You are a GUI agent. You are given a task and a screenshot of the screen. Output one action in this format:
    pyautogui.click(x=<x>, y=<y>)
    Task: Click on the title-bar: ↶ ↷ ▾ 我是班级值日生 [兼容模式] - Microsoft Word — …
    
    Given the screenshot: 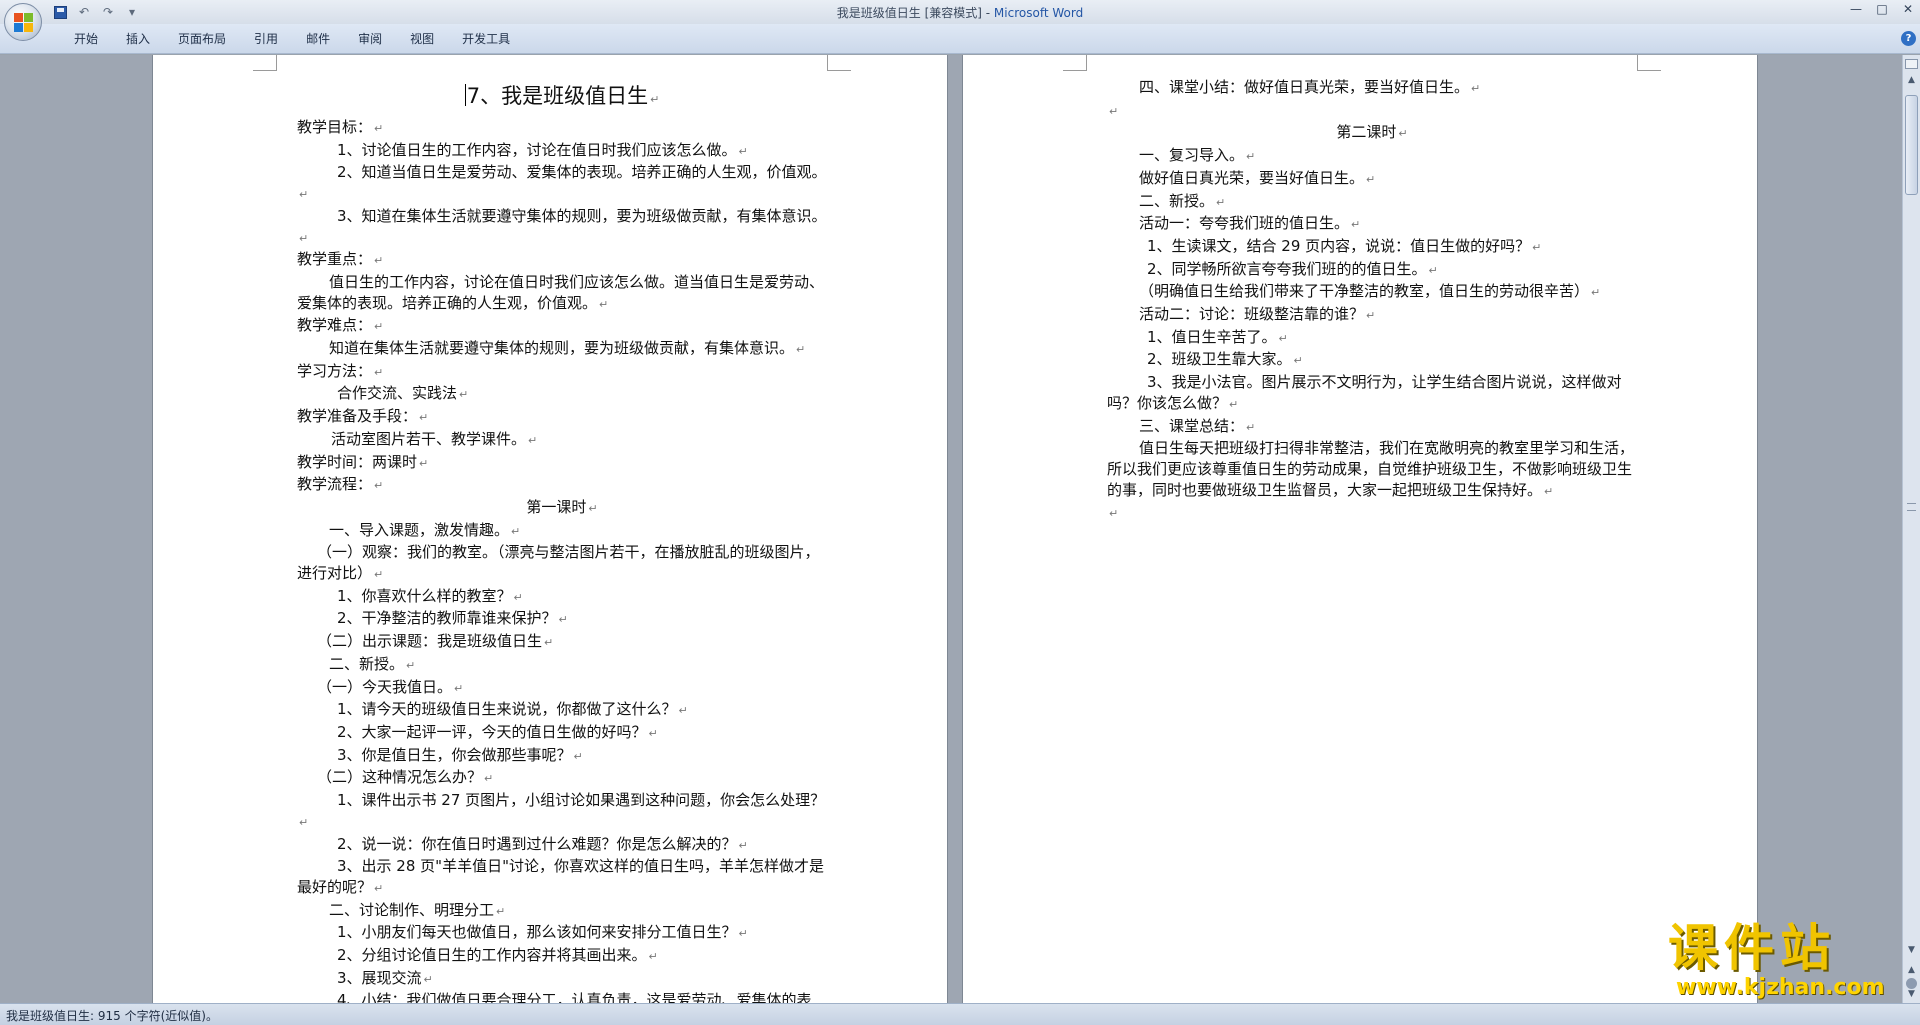 What is the action you would take?
    pyautogui.click(x=960, y=12)
    